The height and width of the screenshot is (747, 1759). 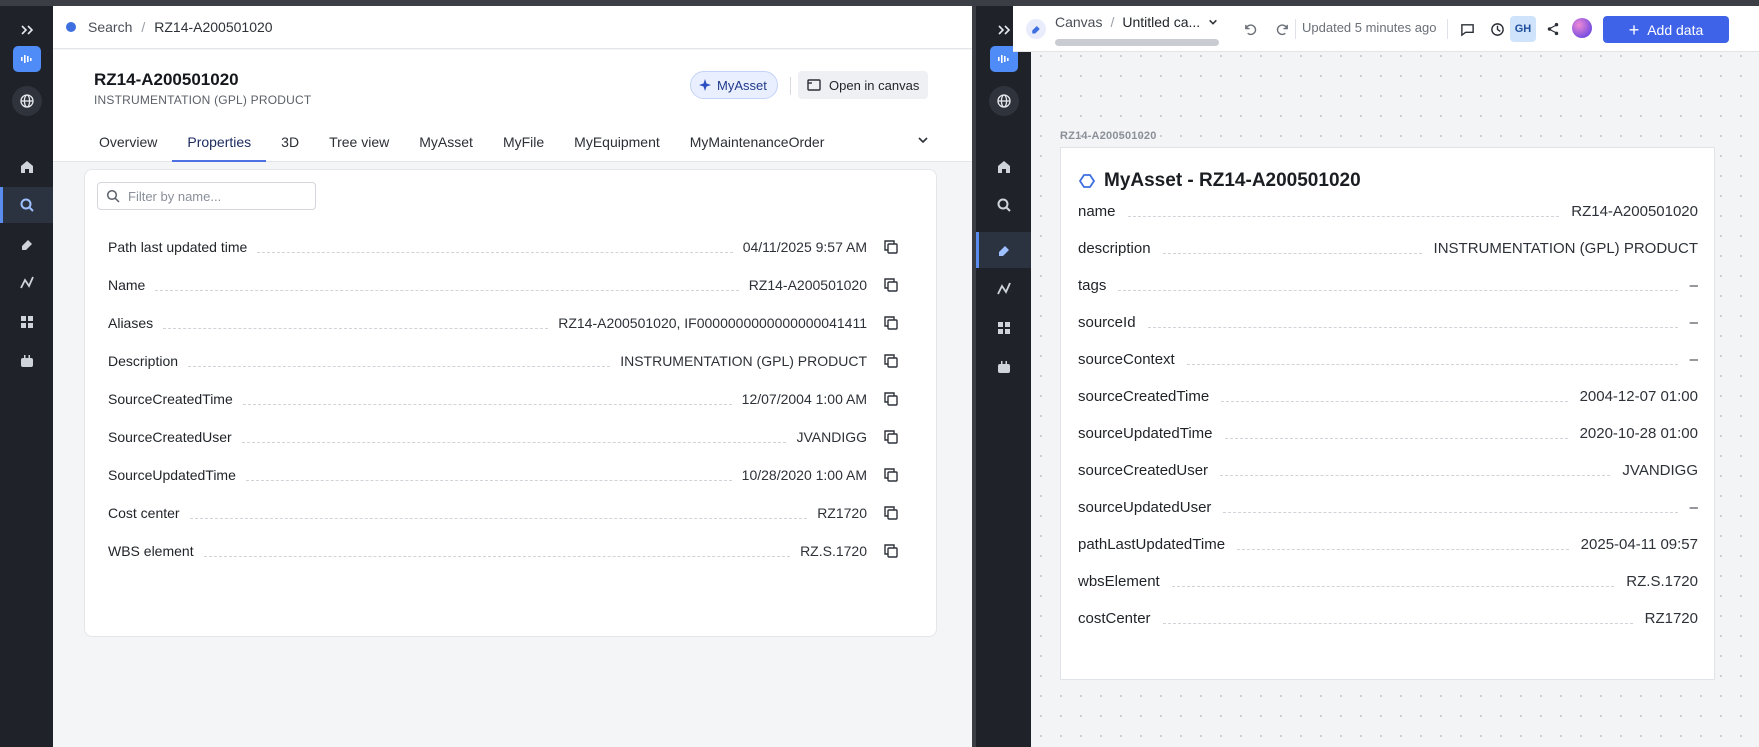 I want to click on card-row: pathLastUpdatedTime 2025-04-11 09:57, so click(x=1388, y=544).